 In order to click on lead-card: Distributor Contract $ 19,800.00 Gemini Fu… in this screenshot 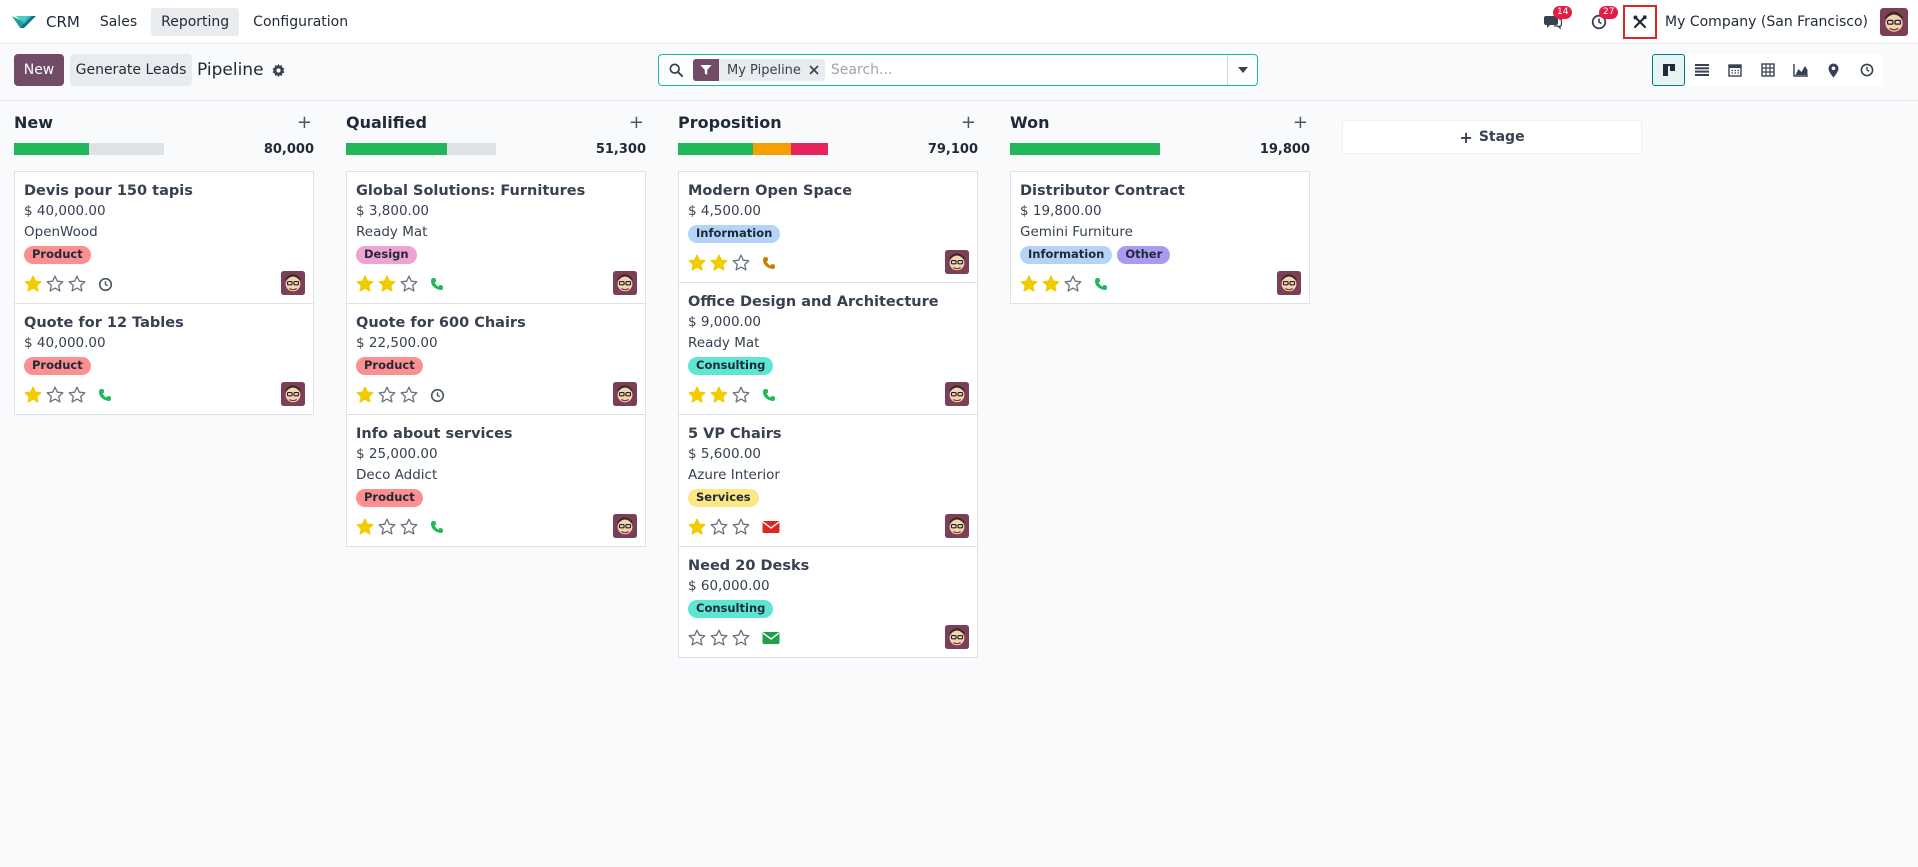, I will do `click(1160, 237)`.